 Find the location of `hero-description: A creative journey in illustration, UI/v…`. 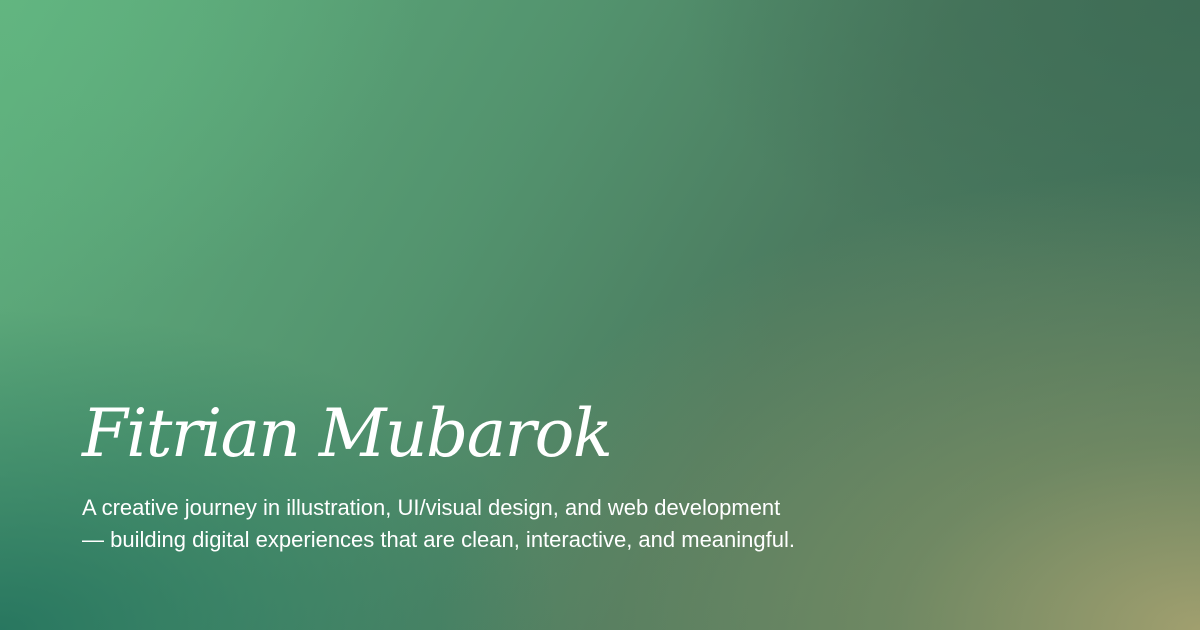

hero-description: A creative journey in illustration, UI/v… is located at coordinates (502, 524).